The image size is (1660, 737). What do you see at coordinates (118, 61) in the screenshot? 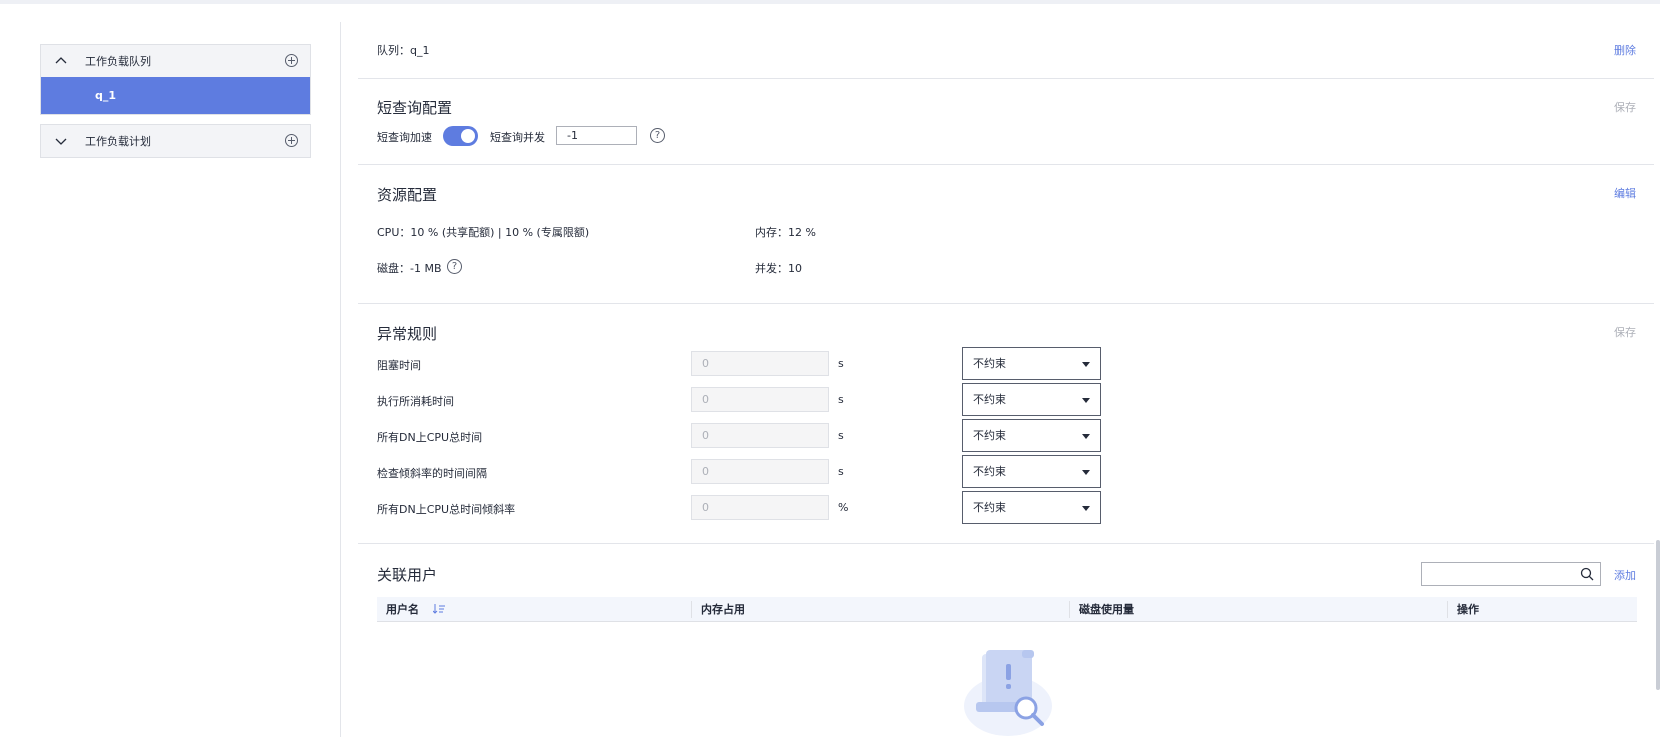
I see `tree-group-label: 工作负载队列` at bounding box center [118, 61].